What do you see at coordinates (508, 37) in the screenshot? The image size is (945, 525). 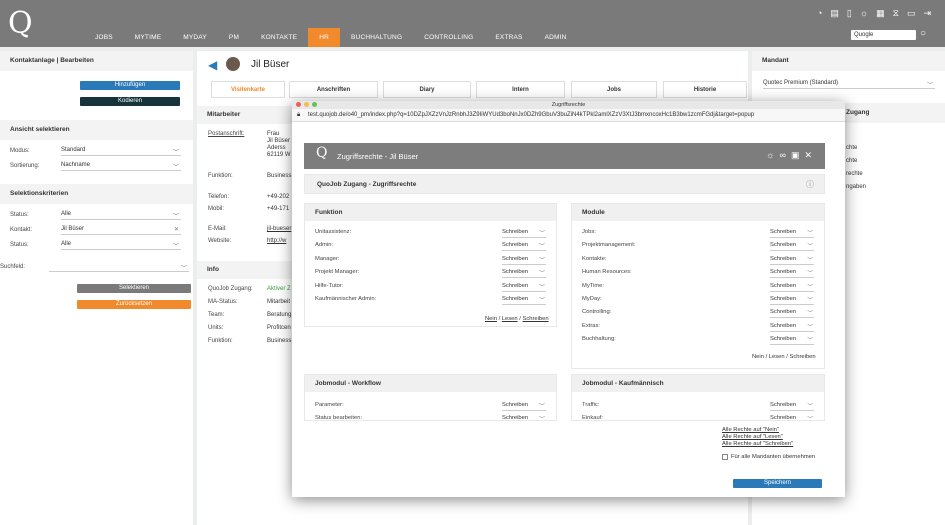 I see `nav-item-extras: EXTRAS` at bounding box center [508, 37].